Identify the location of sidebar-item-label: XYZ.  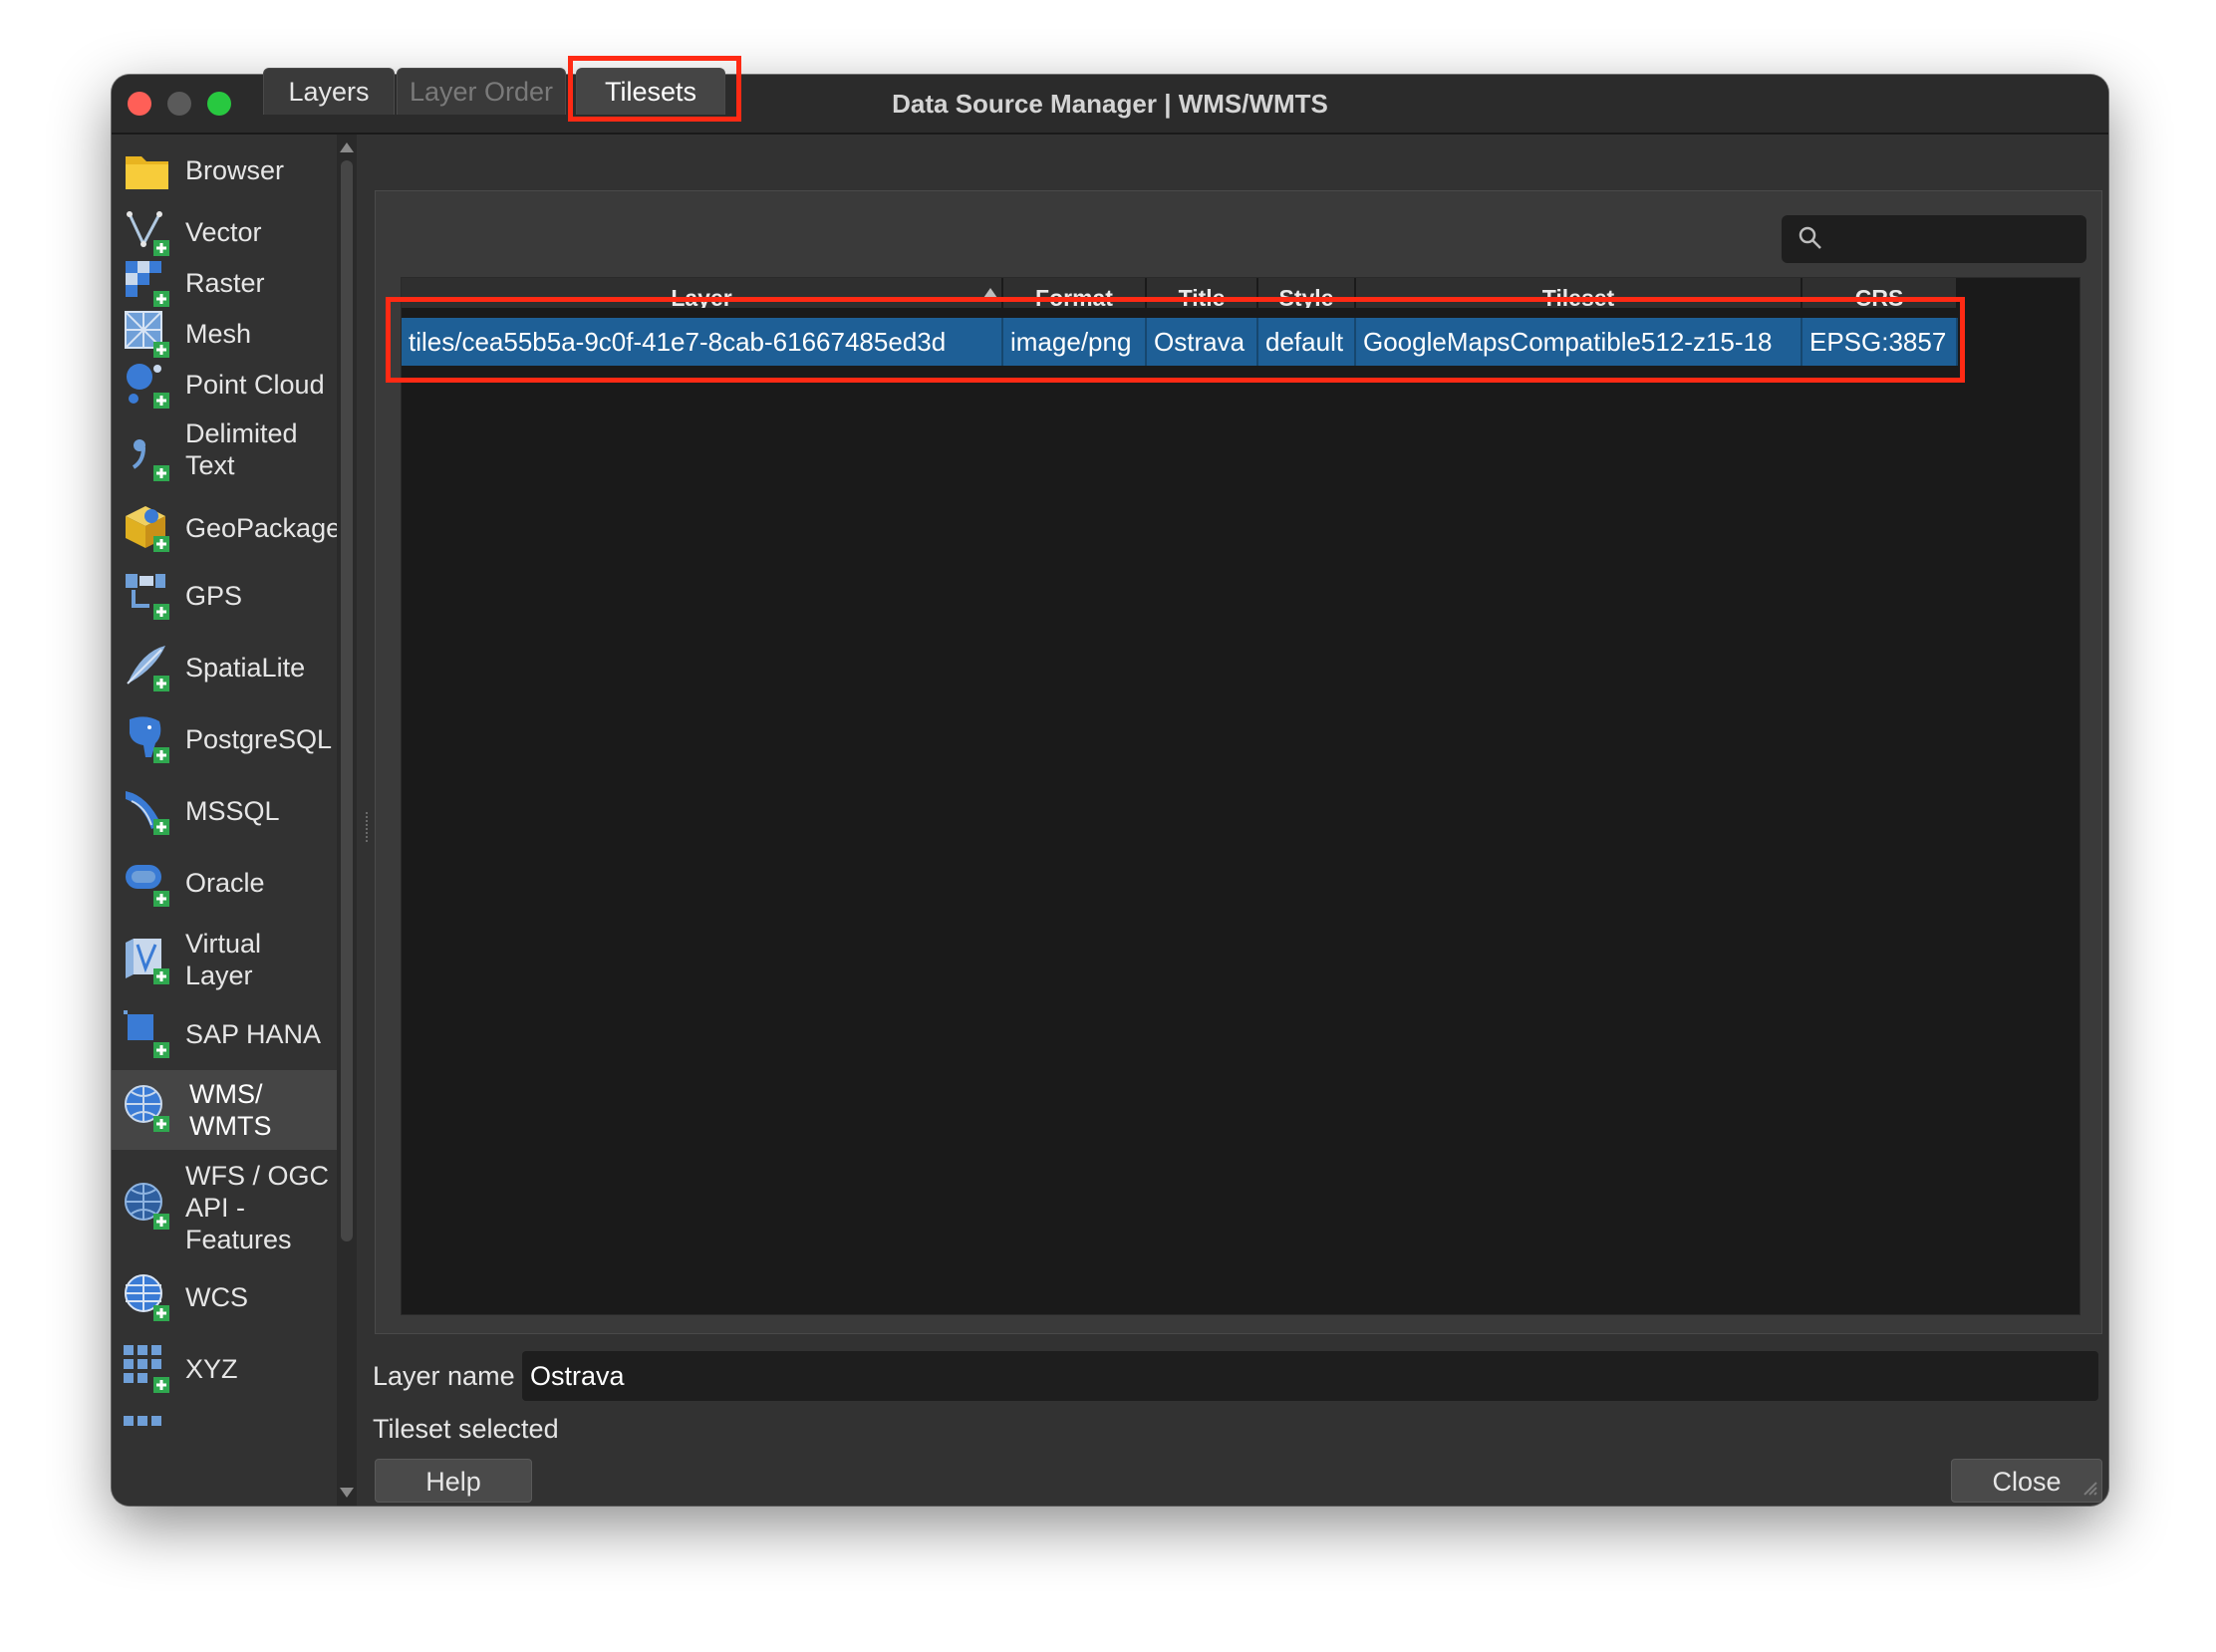
(212, 1369).